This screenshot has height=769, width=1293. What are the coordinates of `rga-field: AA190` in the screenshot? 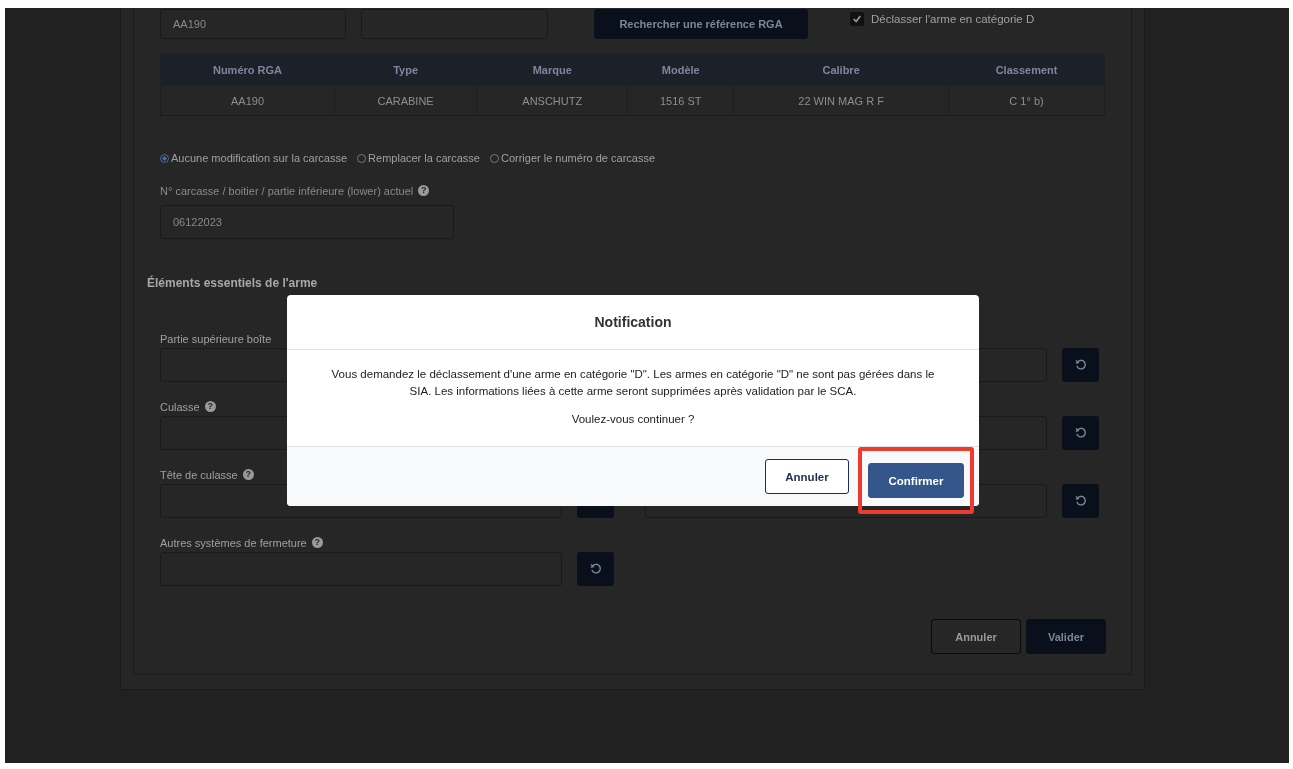 It's located at (253, 24).